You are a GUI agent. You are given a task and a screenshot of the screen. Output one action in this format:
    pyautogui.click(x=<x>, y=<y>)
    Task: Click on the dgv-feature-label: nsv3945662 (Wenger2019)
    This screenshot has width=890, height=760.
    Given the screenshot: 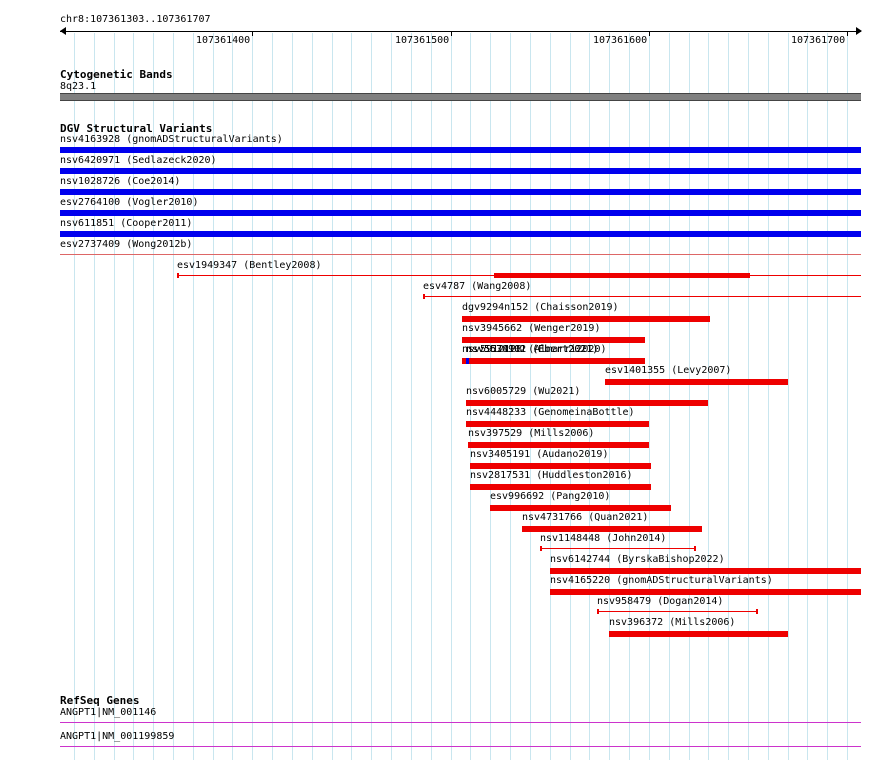 What is the action you would take?
    pyautogui.click(x=531, y=328)
    